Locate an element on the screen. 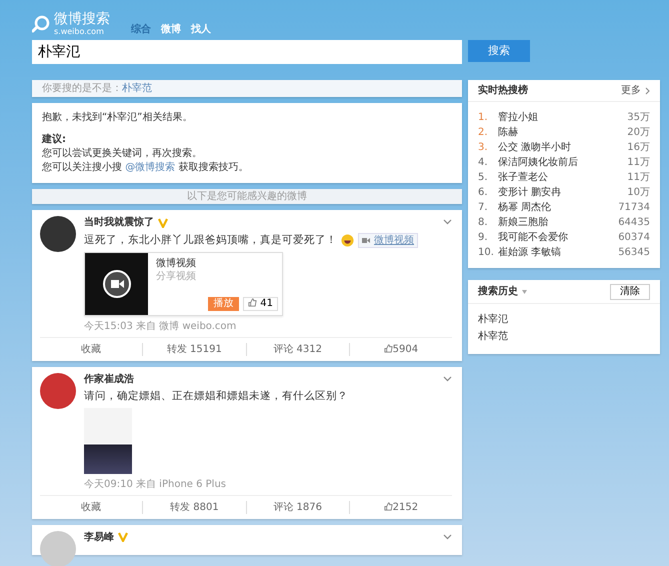  history-item: 朴宰范 is located at coordinates (564, 337).